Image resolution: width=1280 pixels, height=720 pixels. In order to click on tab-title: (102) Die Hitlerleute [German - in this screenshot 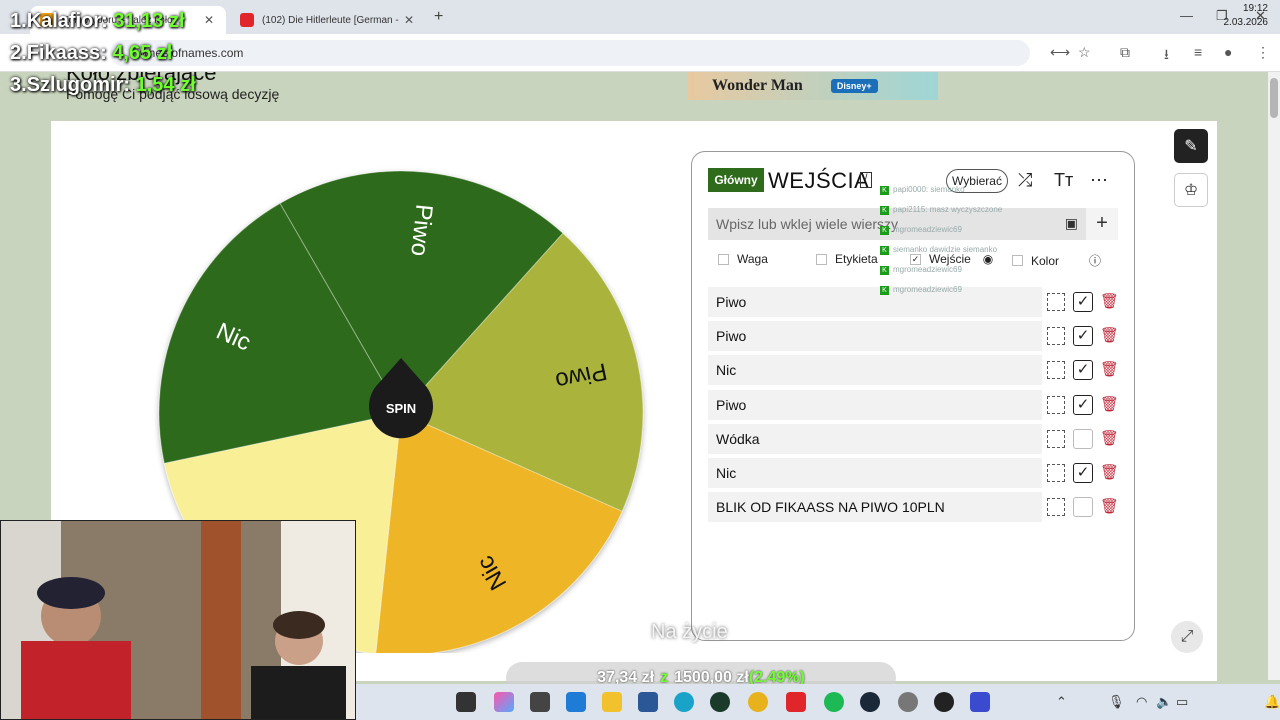, I will do `click(330, 20)`.